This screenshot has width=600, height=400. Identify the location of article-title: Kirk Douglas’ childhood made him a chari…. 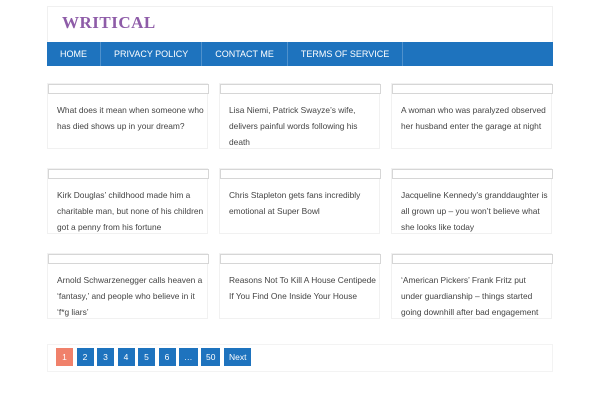
(131, 211).